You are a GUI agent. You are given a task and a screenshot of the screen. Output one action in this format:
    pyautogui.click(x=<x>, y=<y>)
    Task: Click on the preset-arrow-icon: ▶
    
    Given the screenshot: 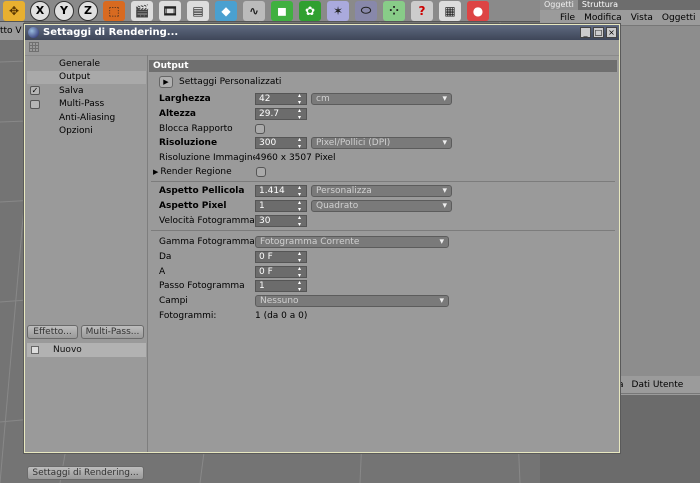 What is the action you would take?
    pyautogui.click(x=166, y=81)
    